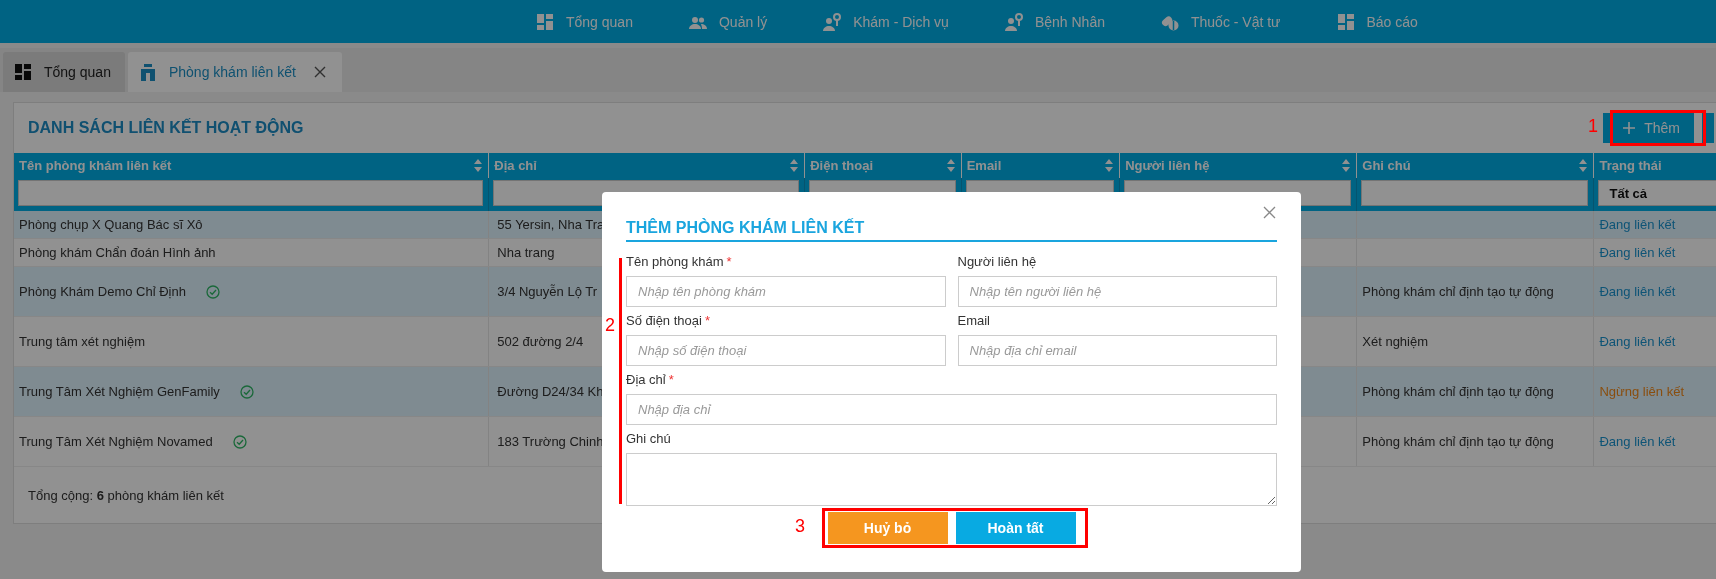 The height and width of the screenshot is (579, 1716). What do you see at coordinates (664, 320) in the screenshot?
I see `field-label: Số điện thoại` at bounding box center [664, 320].